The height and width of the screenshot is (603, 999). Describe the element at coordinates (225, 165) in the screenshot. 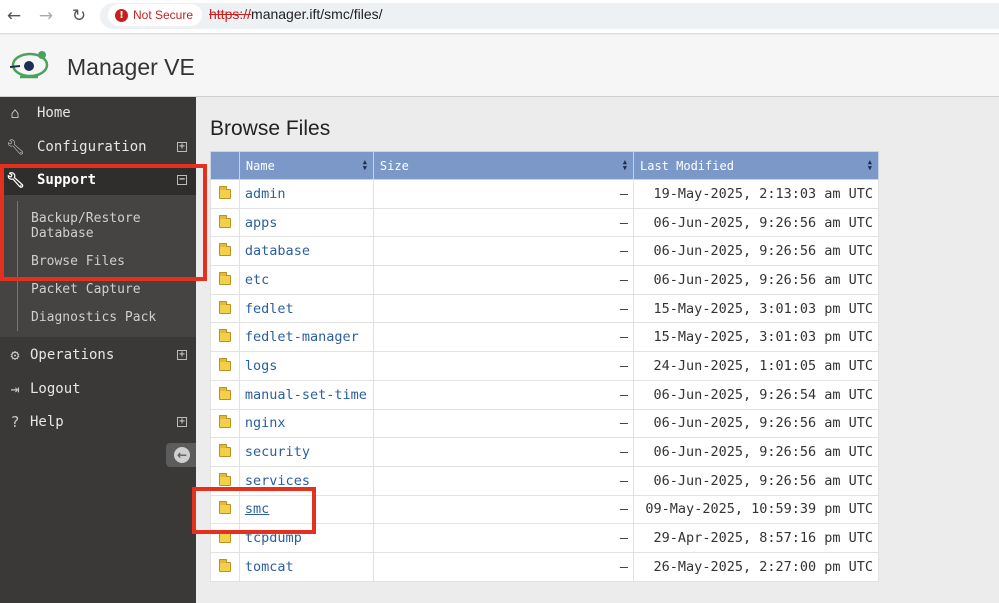

I see `icon-column-header` at that location.